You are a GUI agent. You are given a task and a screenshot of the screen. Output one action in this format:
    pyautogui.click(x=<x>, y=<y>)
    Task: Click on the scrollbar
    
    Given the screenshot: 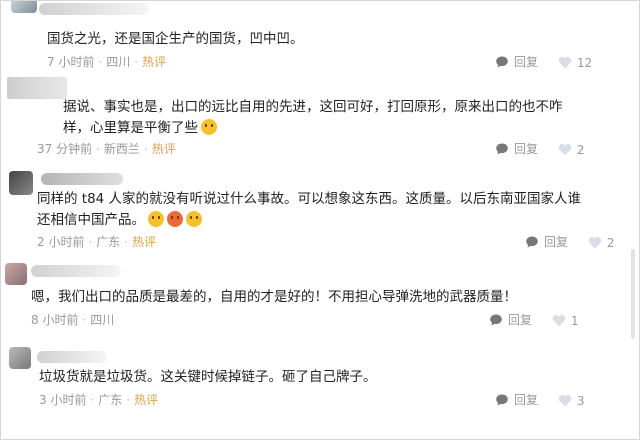 What is the action you would take?
    pyautogui.click(x=633, y=294)
    